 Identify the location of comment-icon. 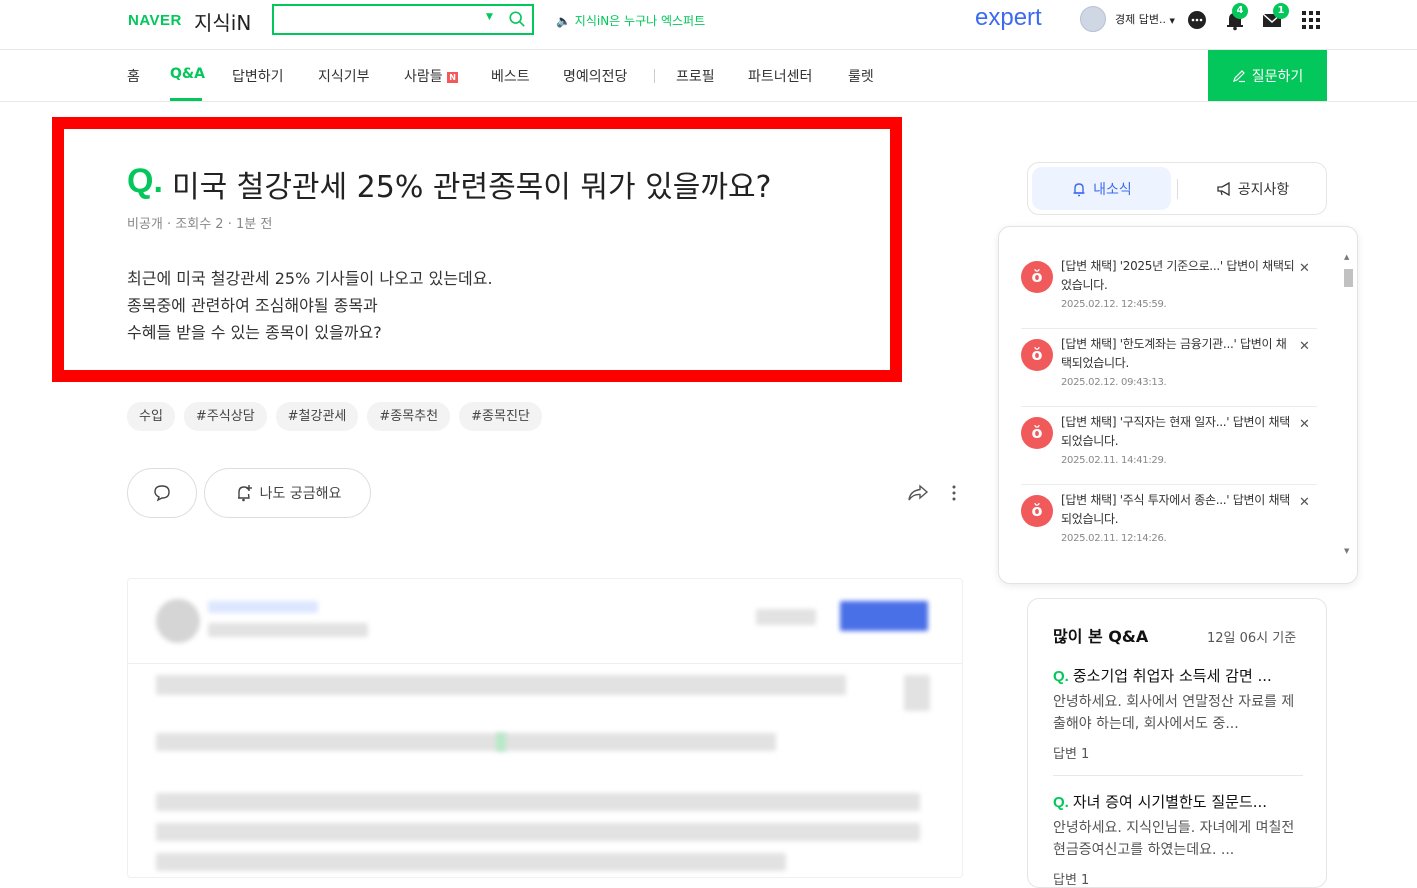
(162, 493).